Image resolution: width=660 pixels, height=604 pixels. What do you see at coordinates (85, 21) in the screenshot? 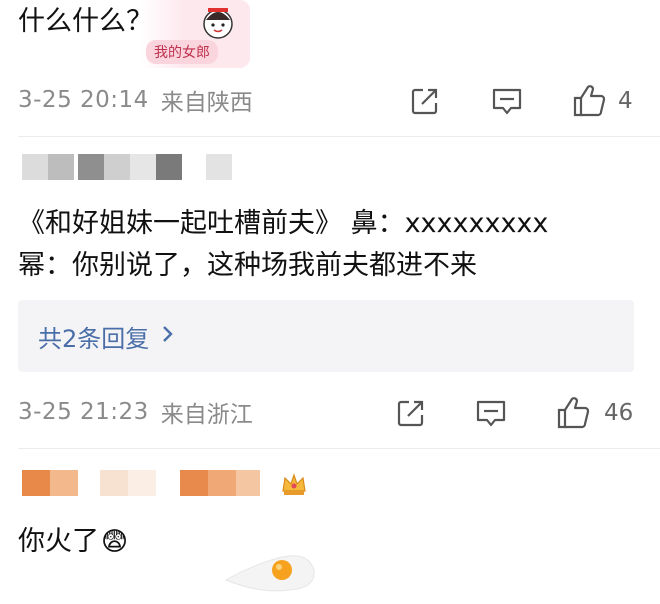
I see `comment-1-text: 什么什么？` at bounding box center [85, 21].